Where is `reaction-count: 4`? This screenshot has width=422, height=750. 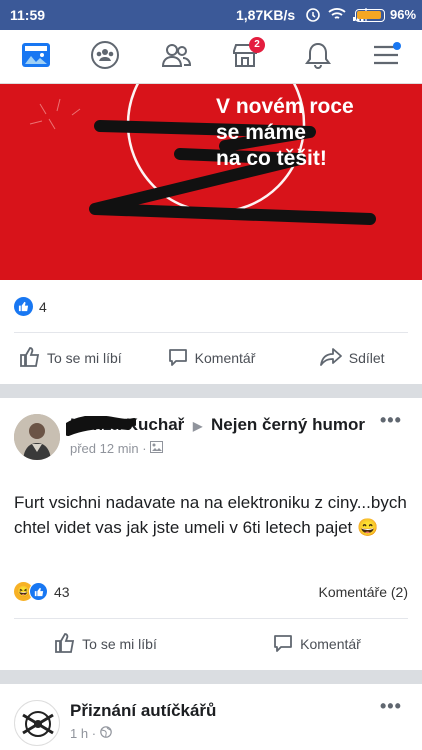
reaction-count: 4 is located at coordinates (43, 306).